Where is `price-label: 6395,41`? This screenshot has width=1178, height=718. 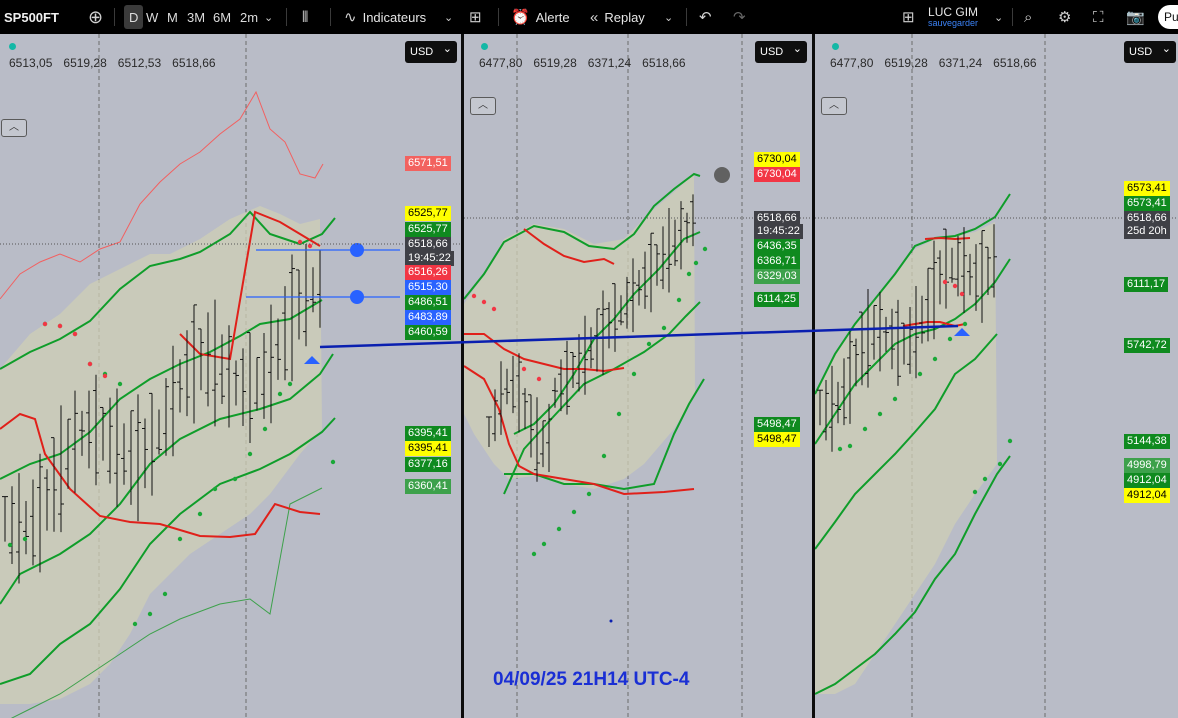 price-label: 6395,41 is located at coordinates (428, 433).